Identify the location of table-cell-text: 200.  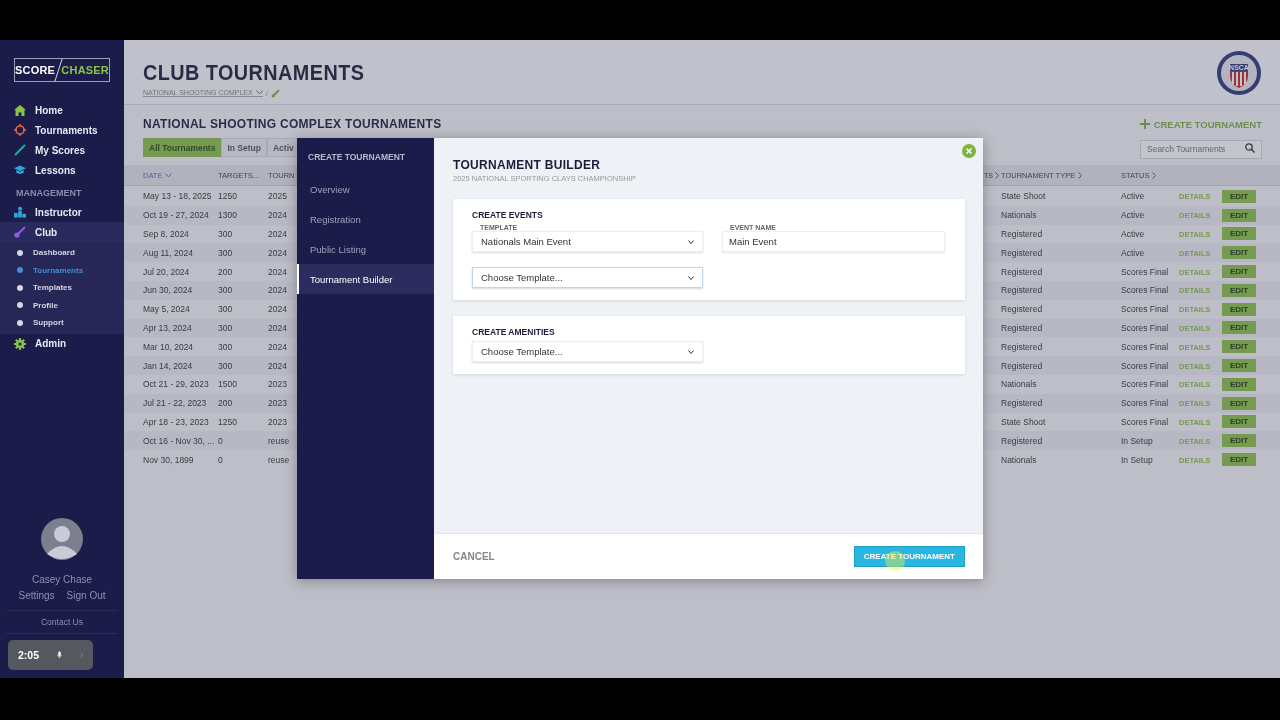
(226, 271).